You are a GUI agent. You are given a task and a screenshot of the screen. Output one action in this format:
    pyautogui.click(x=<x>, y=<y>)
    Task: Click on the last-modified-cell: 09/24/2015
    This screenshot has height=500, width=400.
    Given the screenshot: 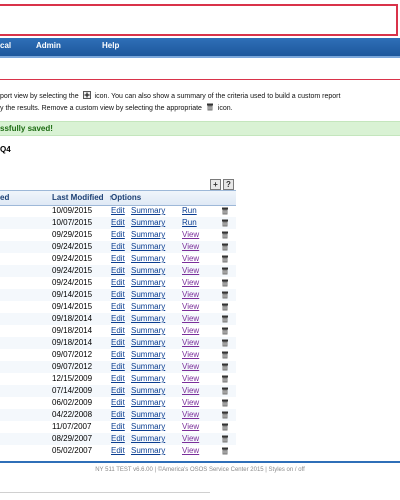 What is the action you would take?
    pyautogui.click(x=72, y=246)
    